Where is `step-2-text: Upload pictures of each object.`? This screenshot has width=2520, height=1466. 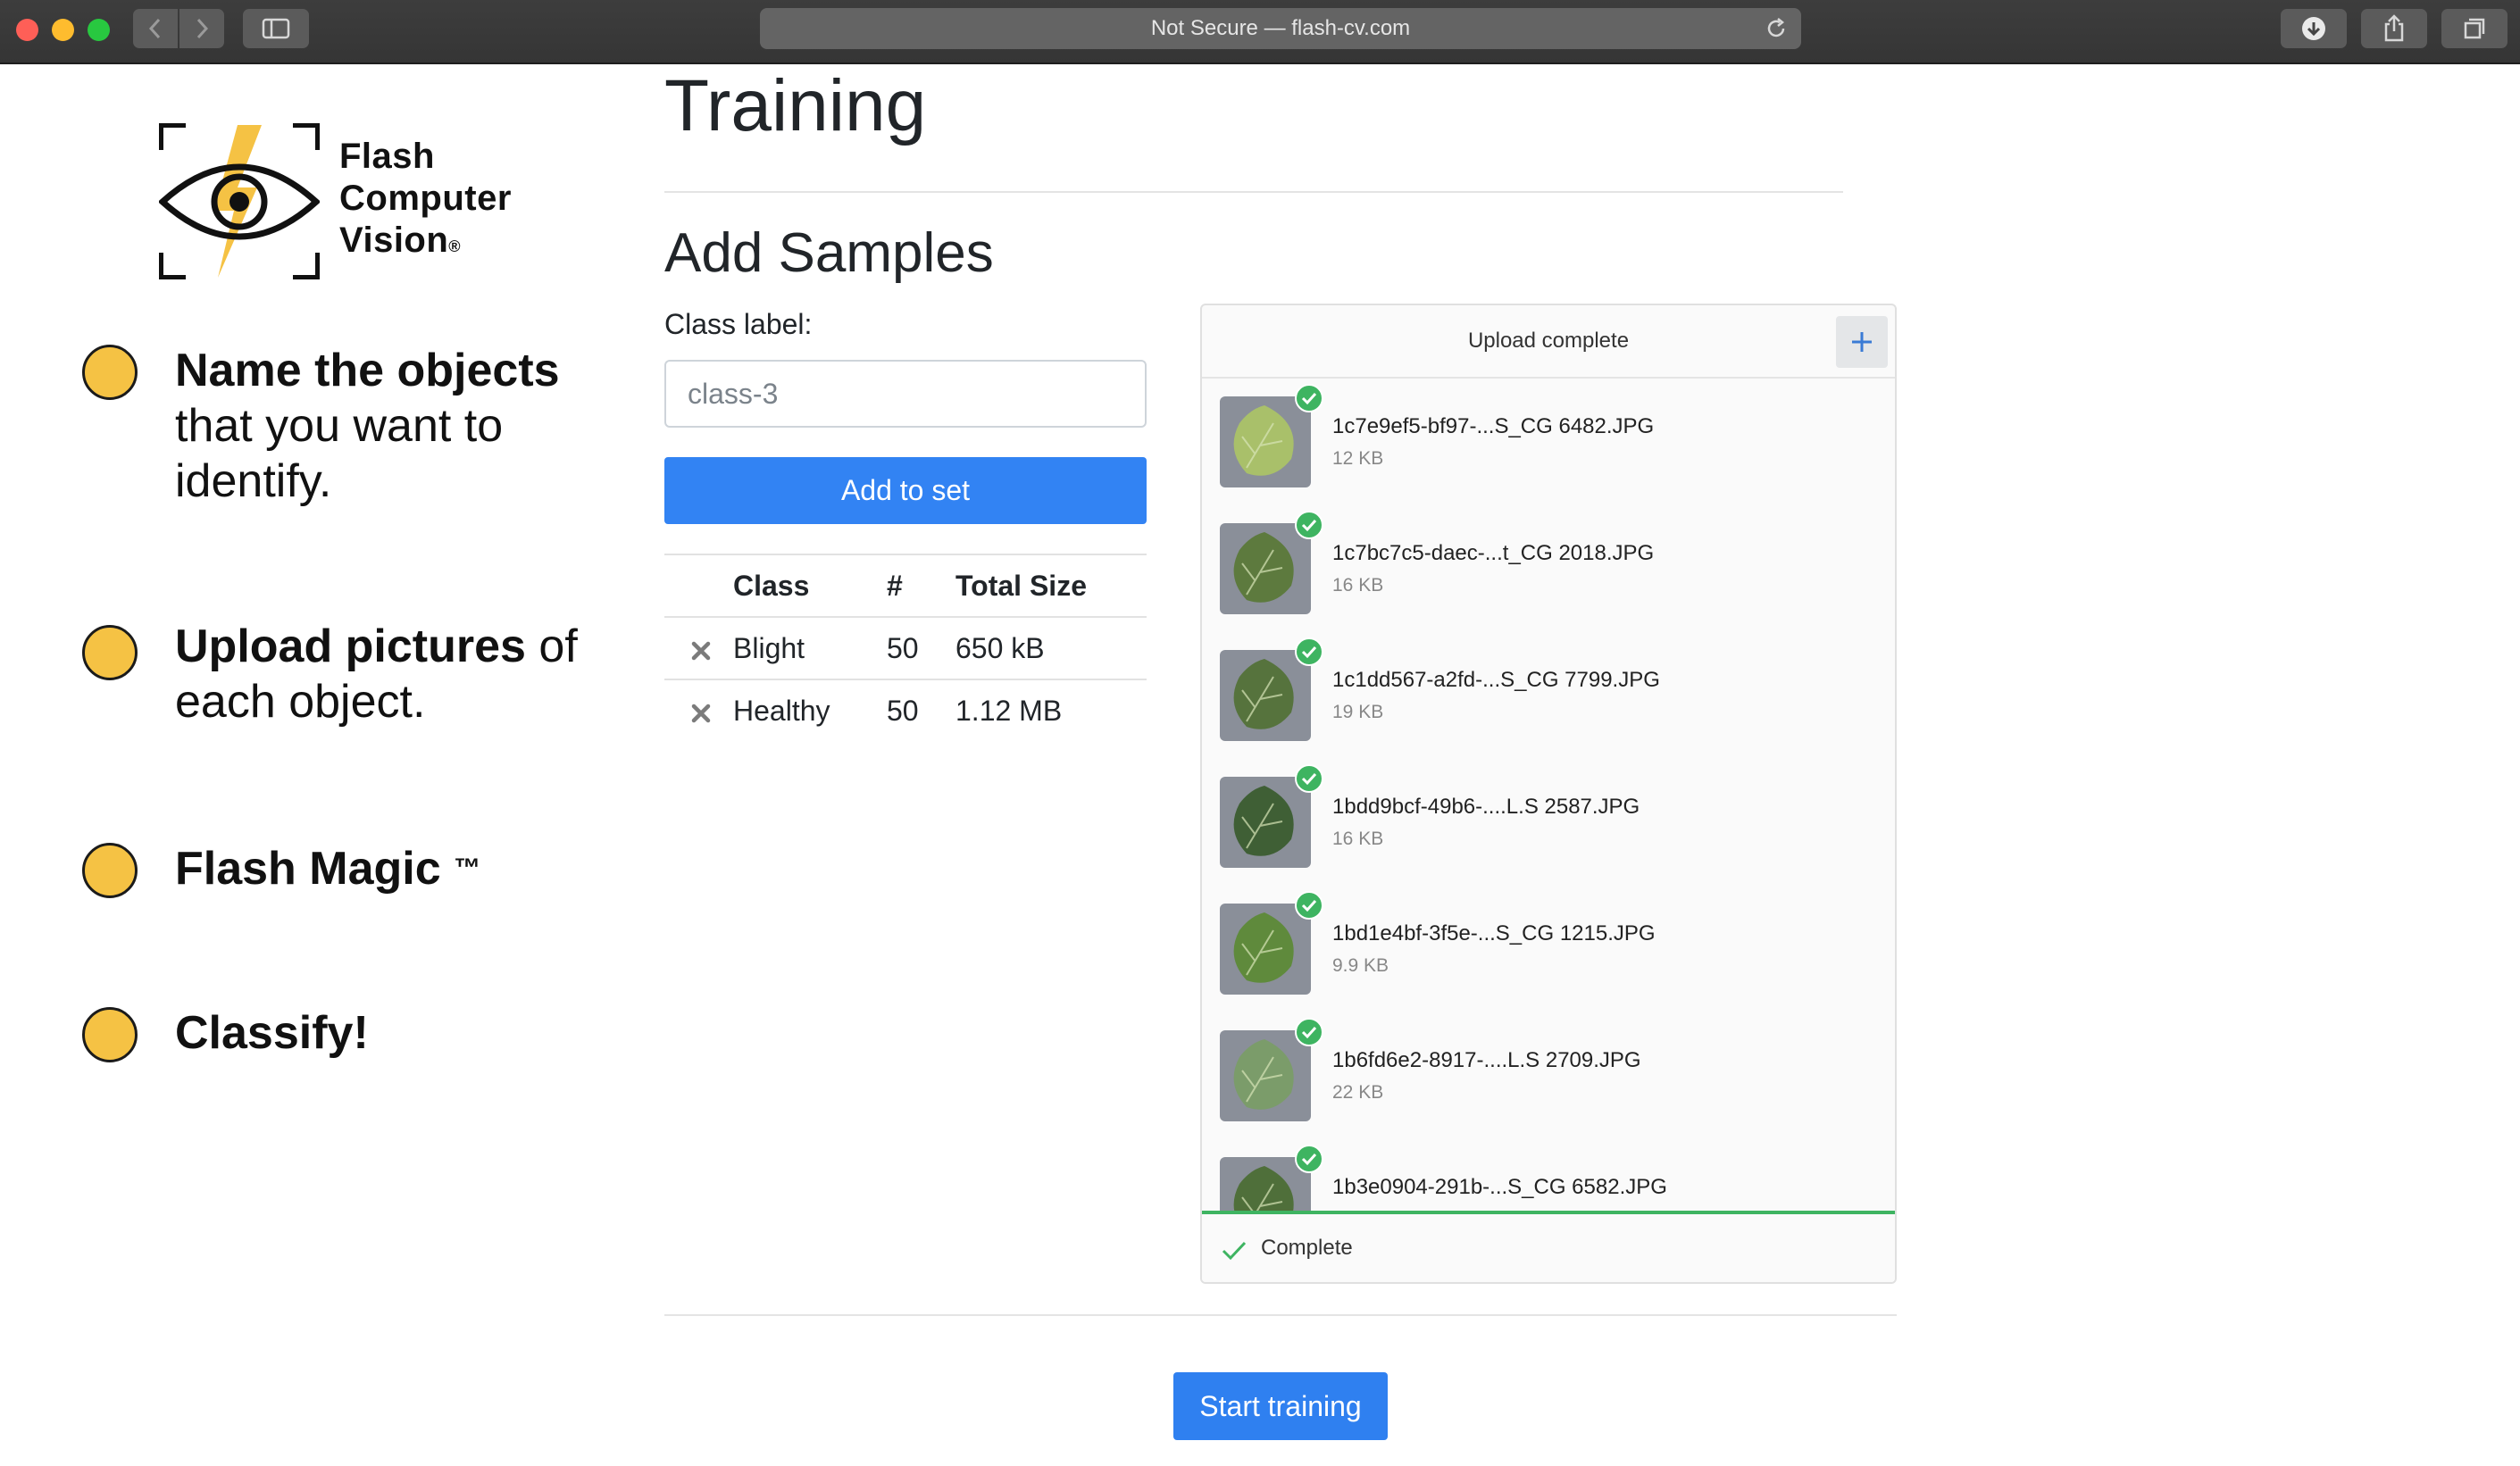 step-2-text: Upload pictures of each object. is located at coordinates (381, 674).